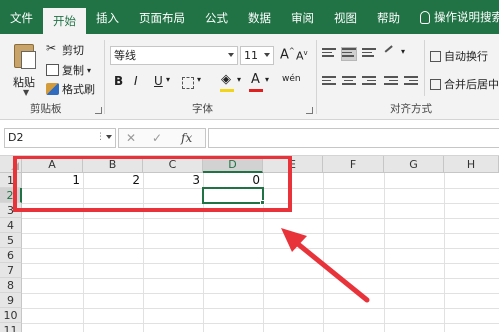 Image resolution: width=499 pixels, height=332 pixels. I want to click on tell-me-search: 操作说明搜索, so click(454, 17).